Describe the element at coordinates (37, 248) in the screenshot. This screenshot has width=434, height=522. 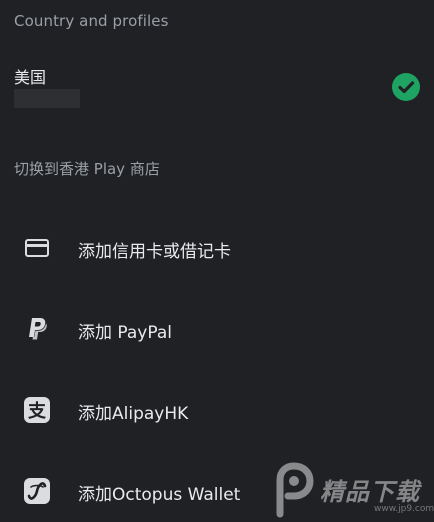
I see `credit-card-icon` at that location.